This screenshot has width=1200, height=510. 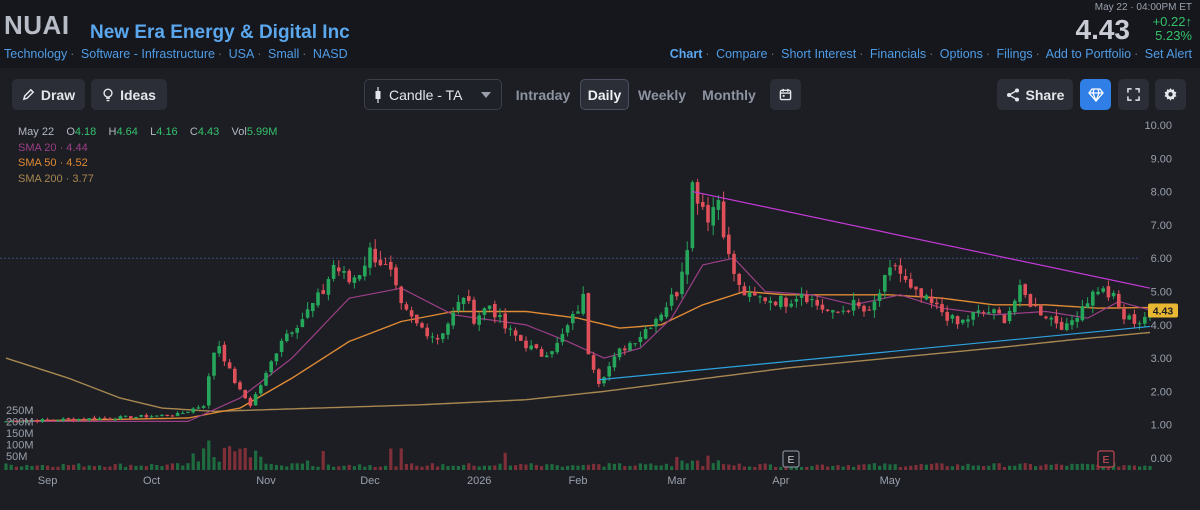 What do you see at coordinates (1133, 94) in the screenshot?
I see `fullscreen-button` at bounding box center [1133, 94].